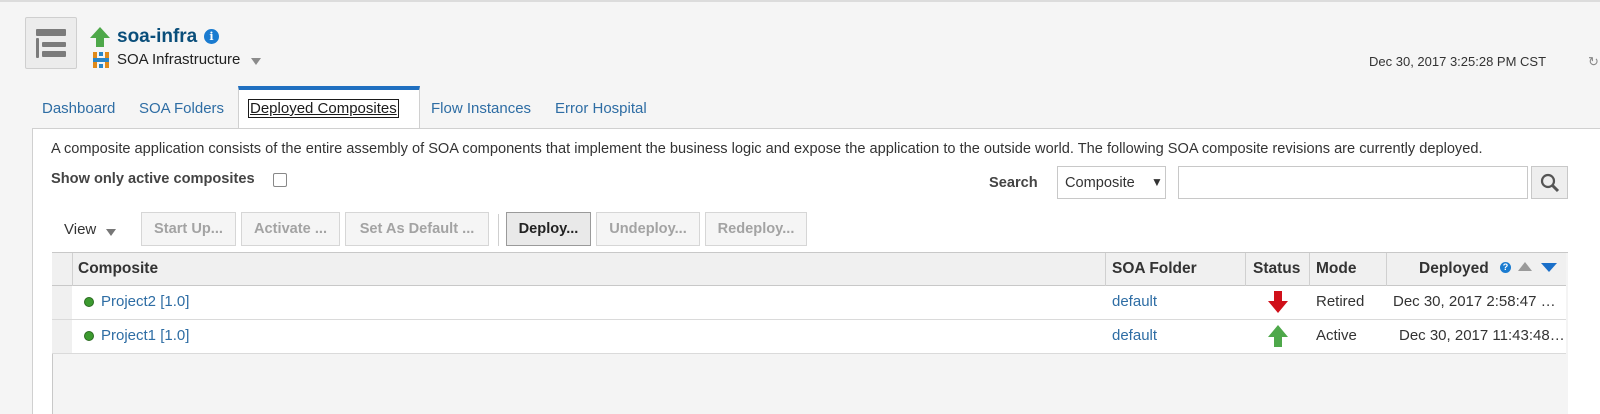  Describe the element at coordinates (1336, 335) in the screenshot. I see `mode-value: Active` at that location.